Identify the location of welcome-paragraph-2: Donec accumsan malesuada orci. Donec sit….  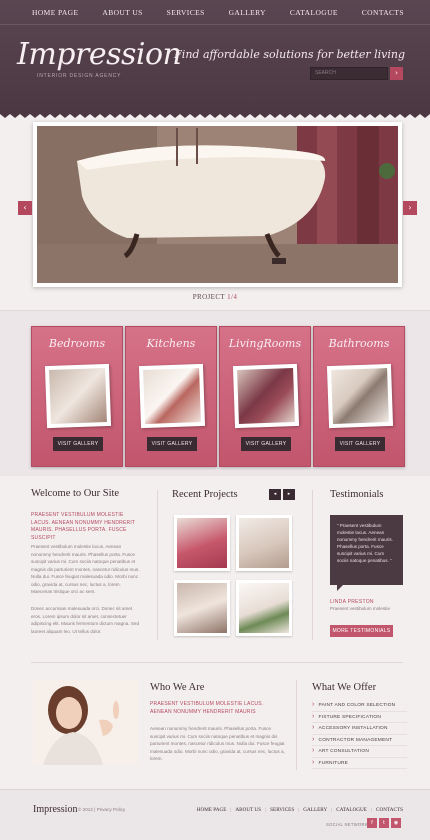
(85, 620).